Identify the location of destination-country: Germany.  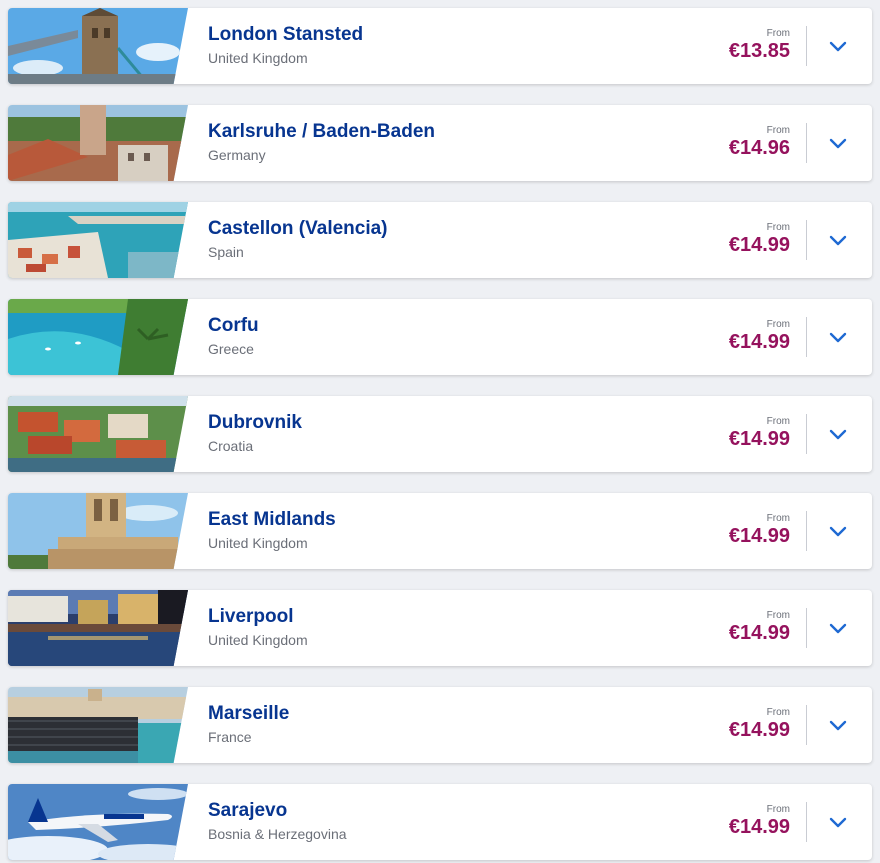
(237, 155).